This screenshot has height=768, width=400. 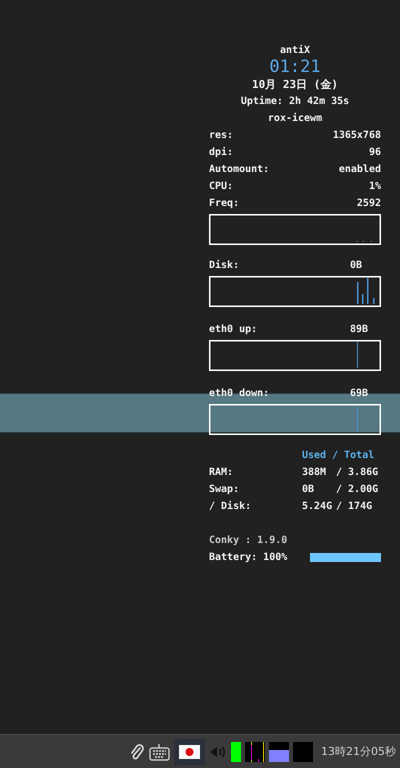 What do you see at coordinates (356, 136) in the screenshot?
I see `stat-value: 1365x768` at bounding box center [356, 136].